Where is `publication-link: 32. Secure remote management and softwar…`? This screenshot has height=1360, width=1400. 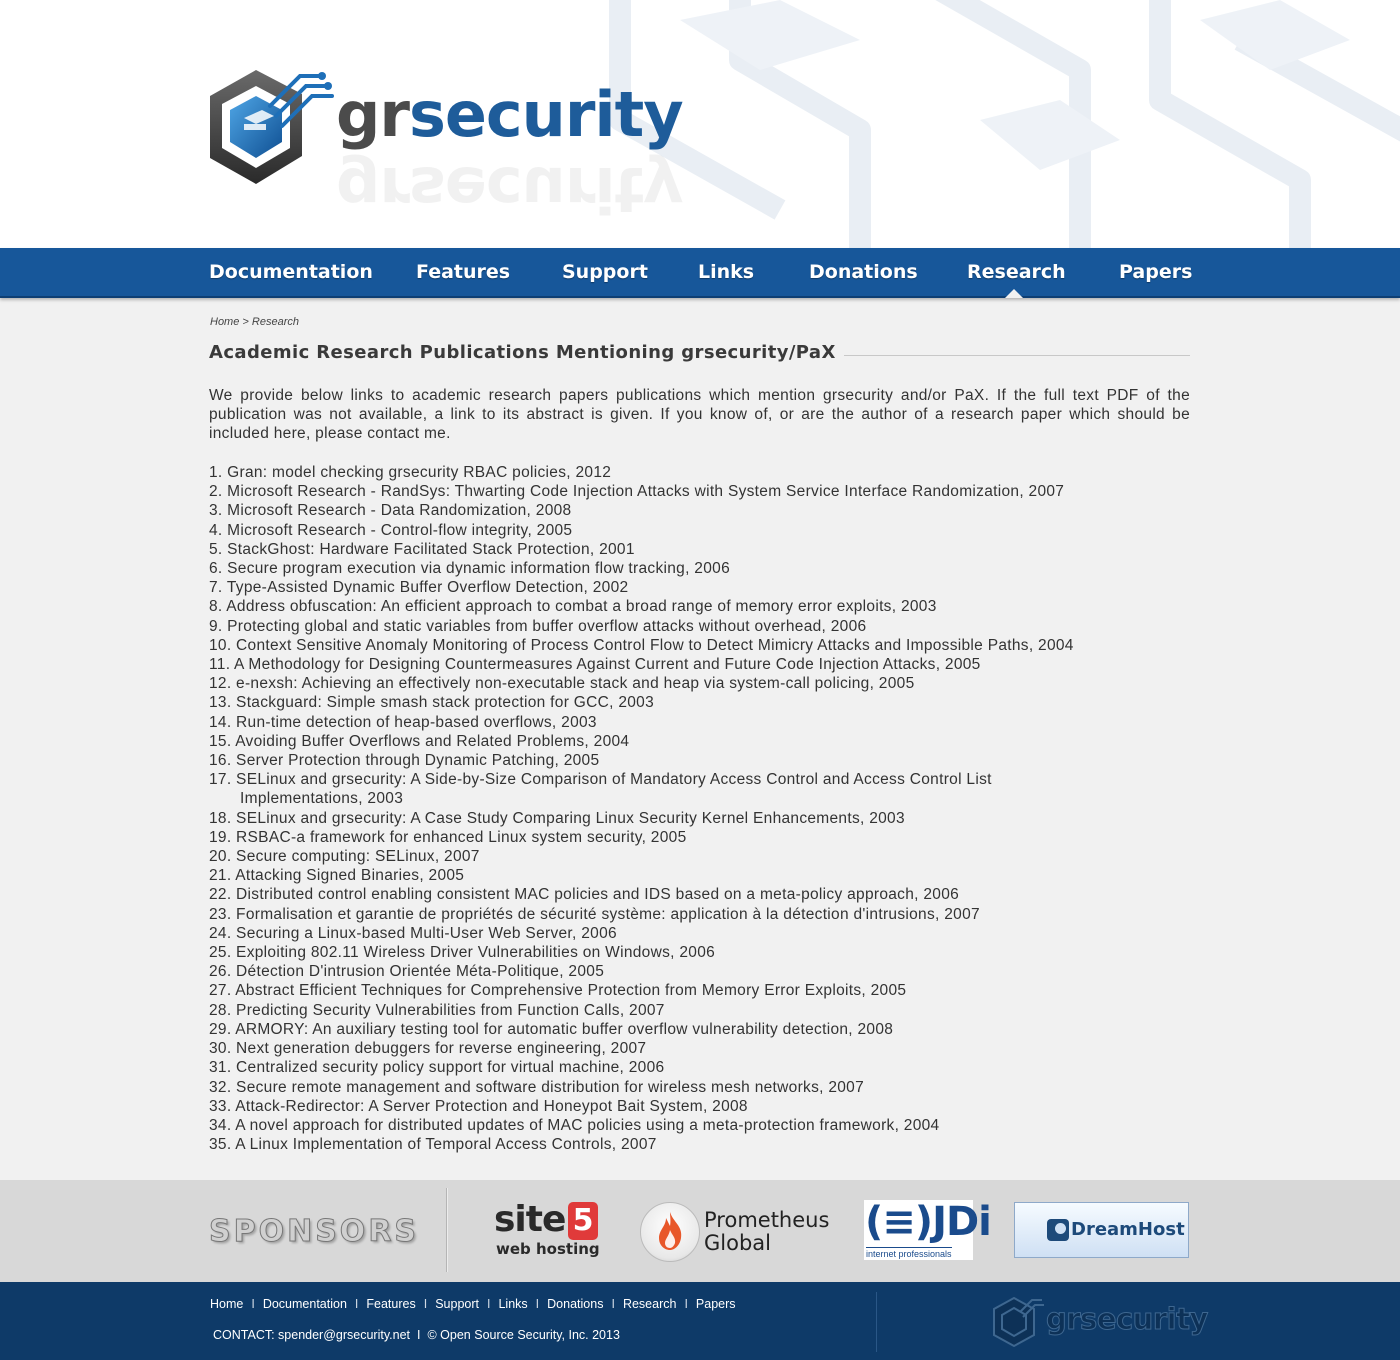 publication-link: 32. Secure remote management and softwar… is located at coordinates (536, 1087).